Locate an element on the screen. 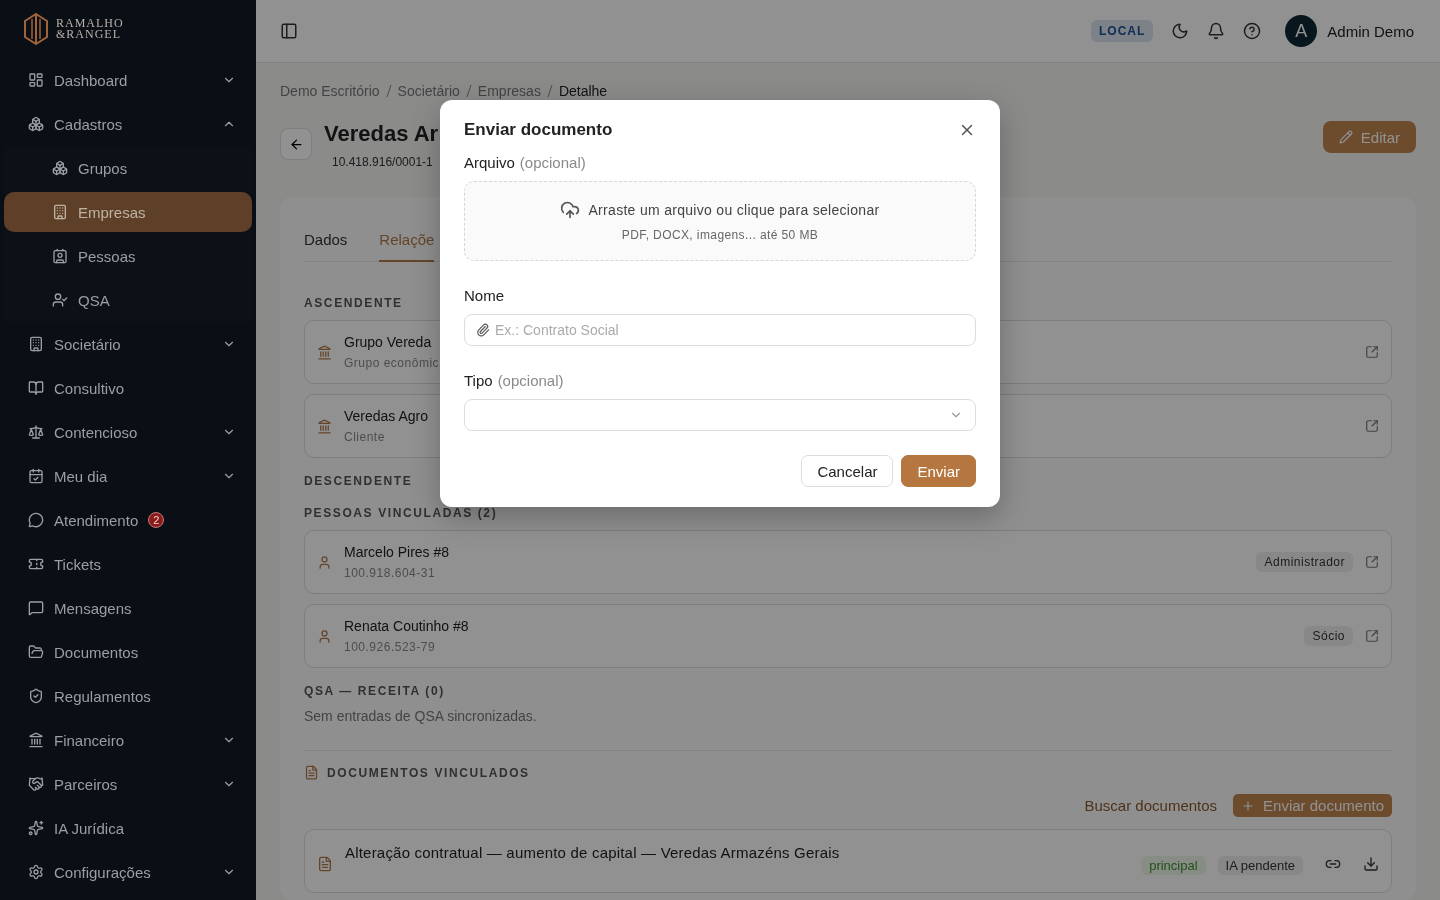 This screenshot has width=1440, height=900. section-heading: ASCENDENTE is located at coordinates (353, 303).